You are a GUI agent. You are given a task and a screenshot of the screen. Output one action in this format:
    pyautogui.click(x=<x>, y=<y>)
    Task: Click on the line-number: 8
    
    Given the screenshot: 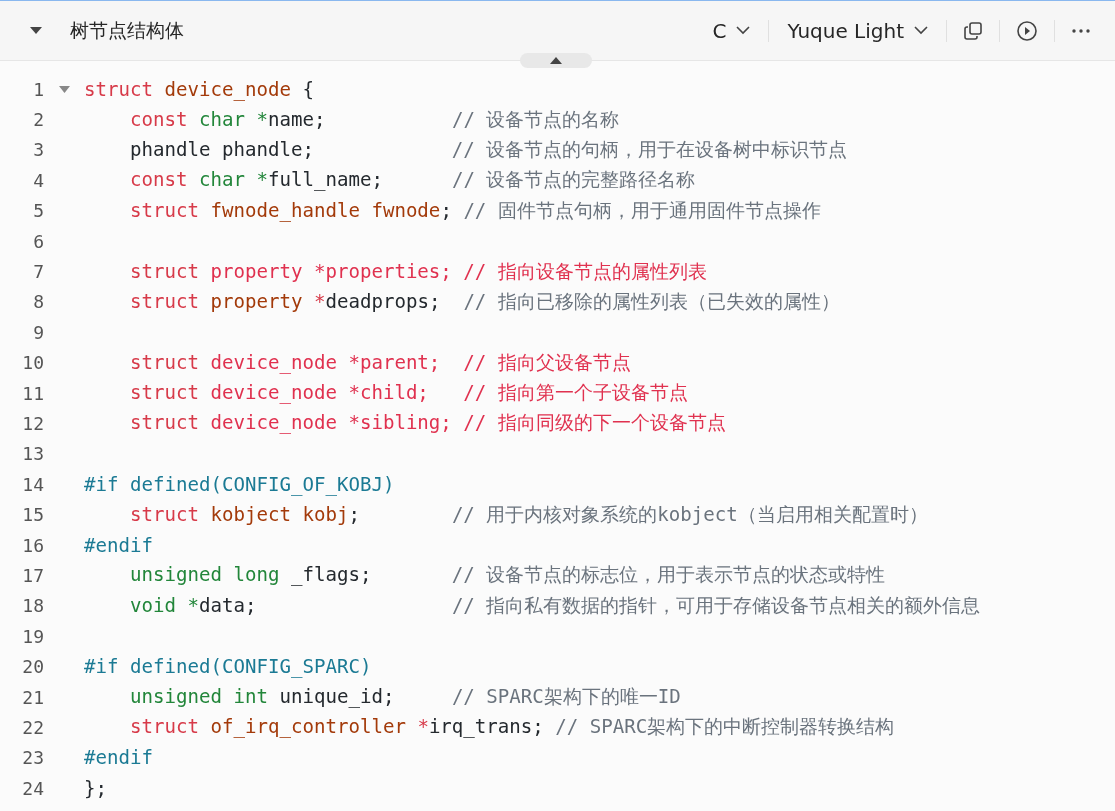 What is the action you would take?
    pyautogui.click(x=38, y=302)
    